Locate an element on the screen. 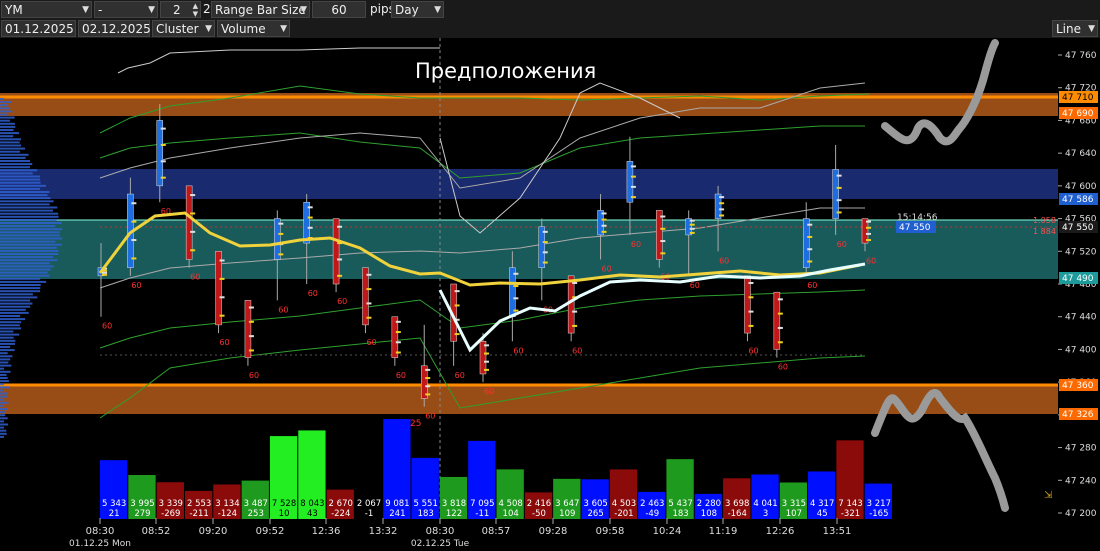 This screenshot has width=1100, height=551. price-tick-label: 47 760 is located at coordinates (1081, 56).